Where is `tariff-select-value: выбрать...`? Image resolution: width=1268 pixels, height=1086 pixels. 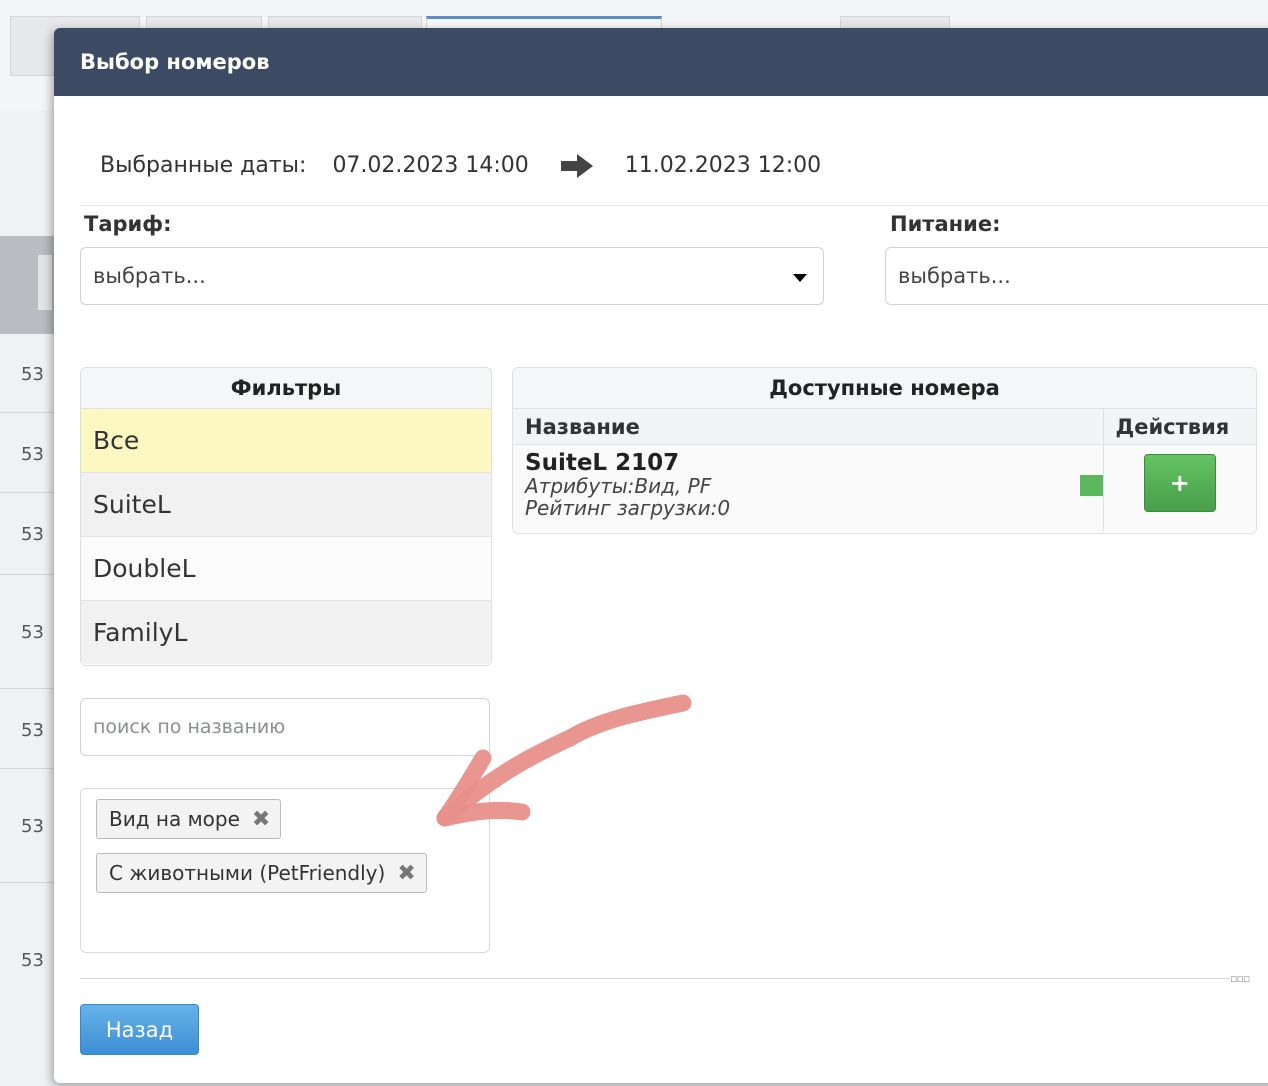 tariff-select-value: выбрать... is located at coordinates (149, 276).